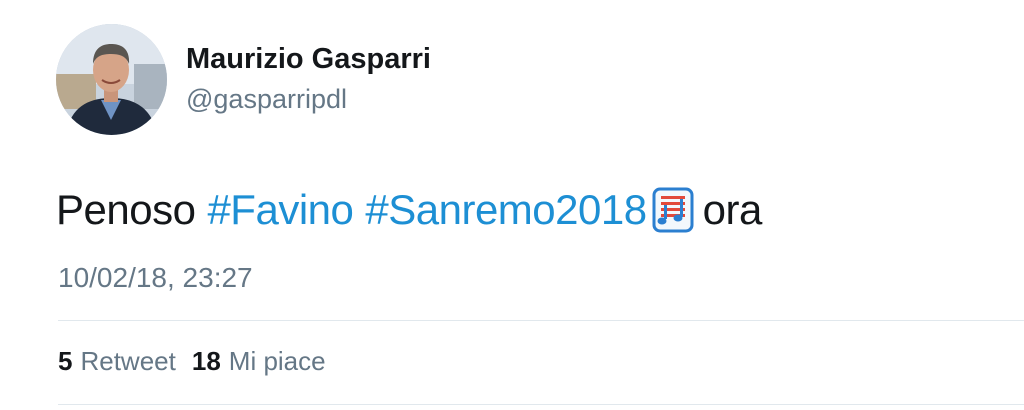 This screenshot has height=410, width=1024. I want to click on musical-score-emoji-icon, so click(673, 210).